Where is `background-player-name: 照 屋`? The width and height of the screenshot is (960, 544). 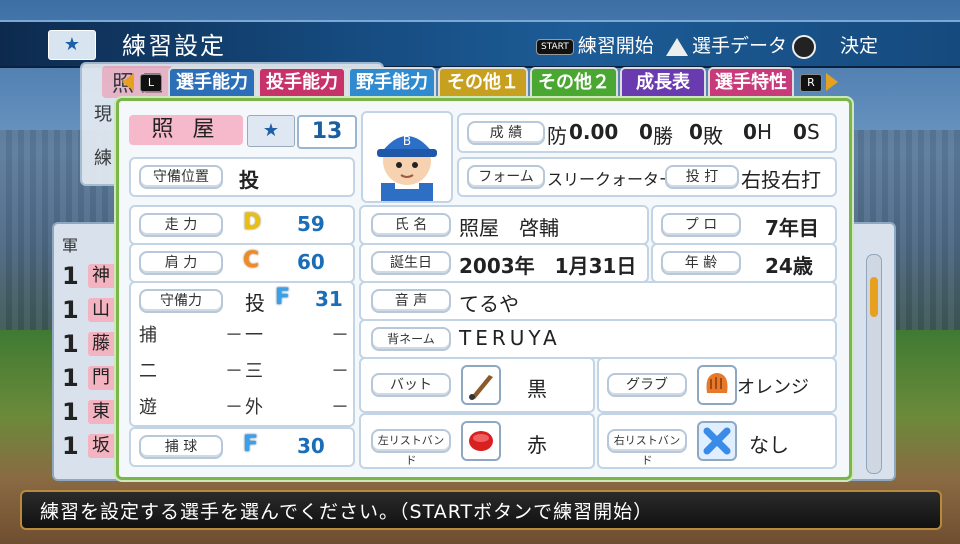 background-player-name: 照 屋 is located at coordinates (137, 82).